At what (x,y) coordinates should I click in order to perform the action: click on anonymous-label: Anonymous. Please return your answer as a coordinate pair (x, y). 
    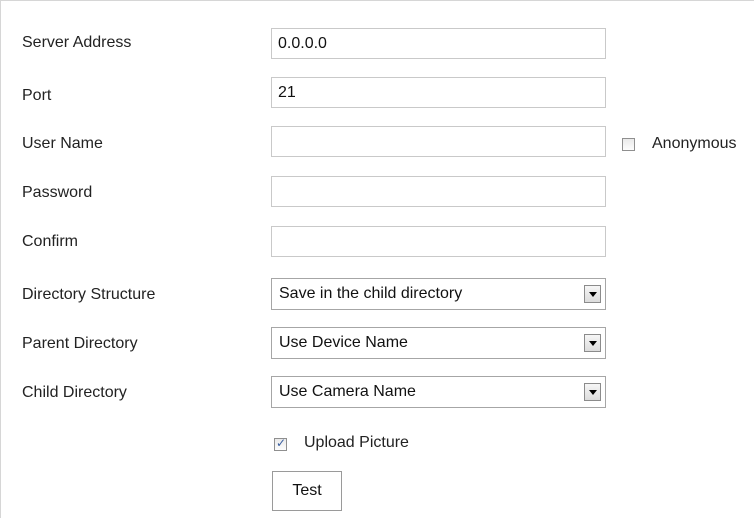
    Looking at the image, I should click on (694, 143).